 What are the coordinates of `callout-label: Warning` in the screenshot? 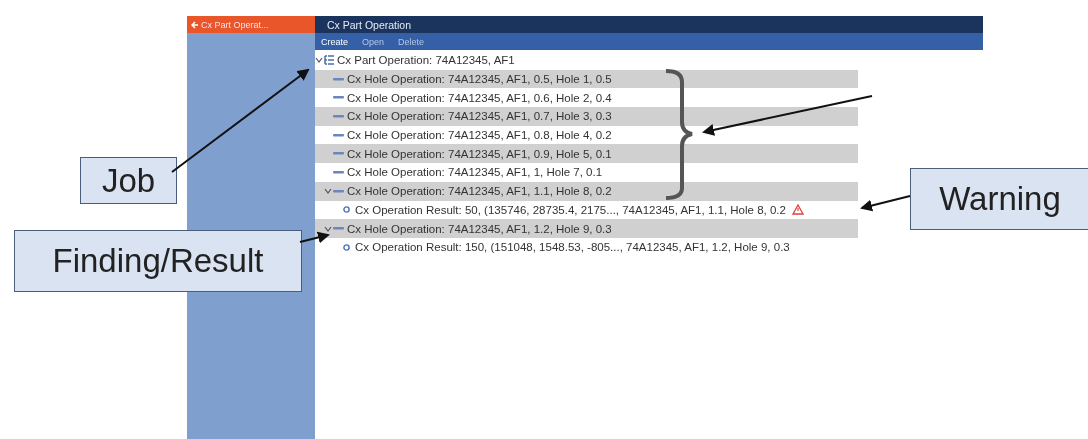 It's located at (999, 199).